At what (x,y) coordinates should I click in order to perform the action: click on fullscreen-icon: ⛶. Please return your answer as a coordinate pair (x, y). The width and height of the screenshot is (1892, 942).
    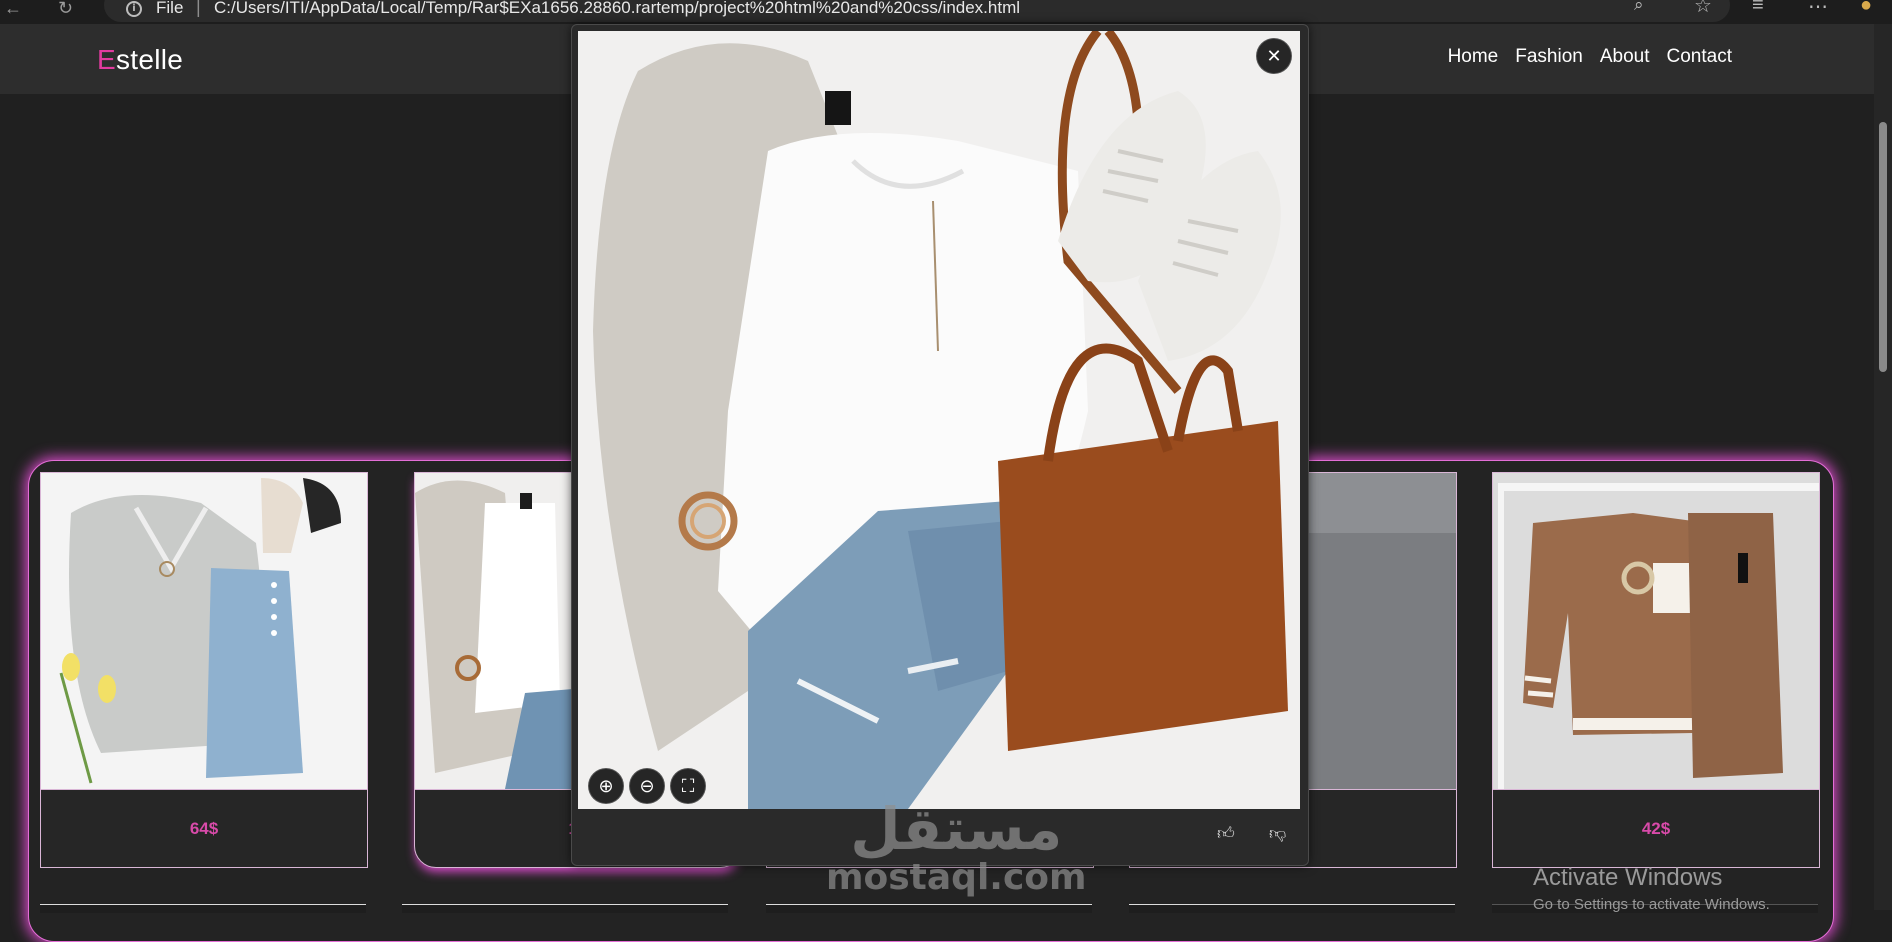
    Looking at the image, I should click on (688, 786).